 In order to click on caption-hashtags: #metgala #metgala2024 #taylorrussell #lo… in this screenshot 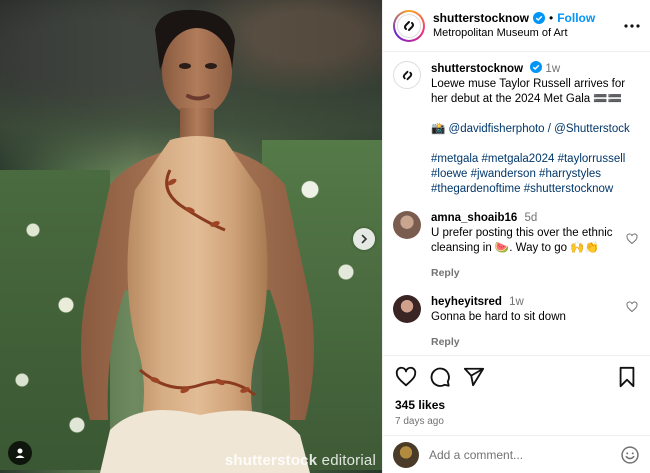, I will do `click(535, 174)`.